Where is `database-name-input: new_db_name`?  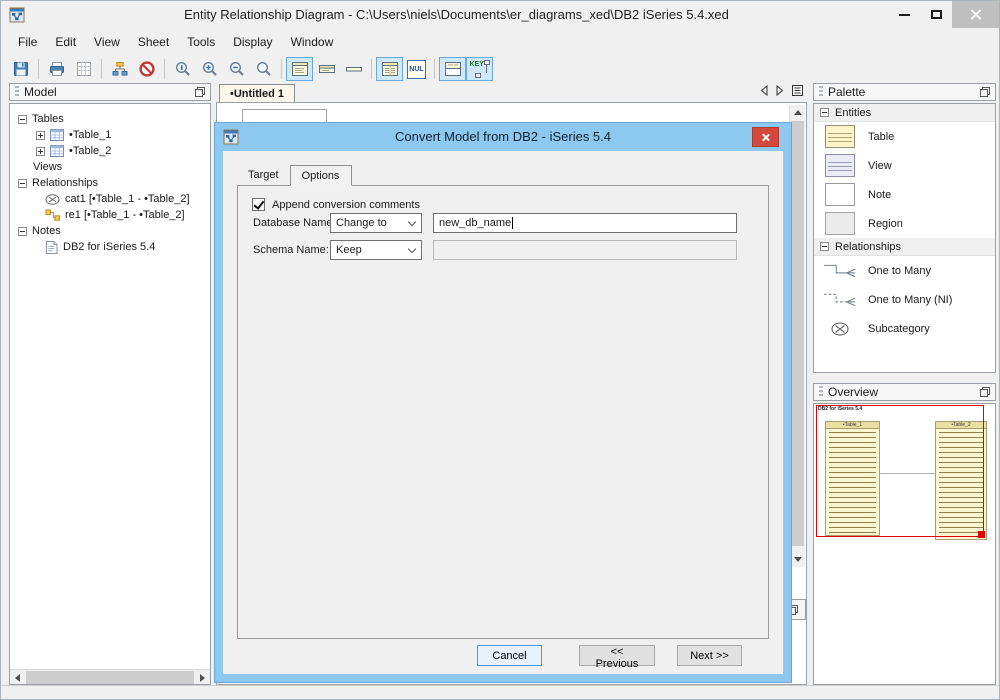
database-name-input: new_db_name is located at coordinates (585, 223).